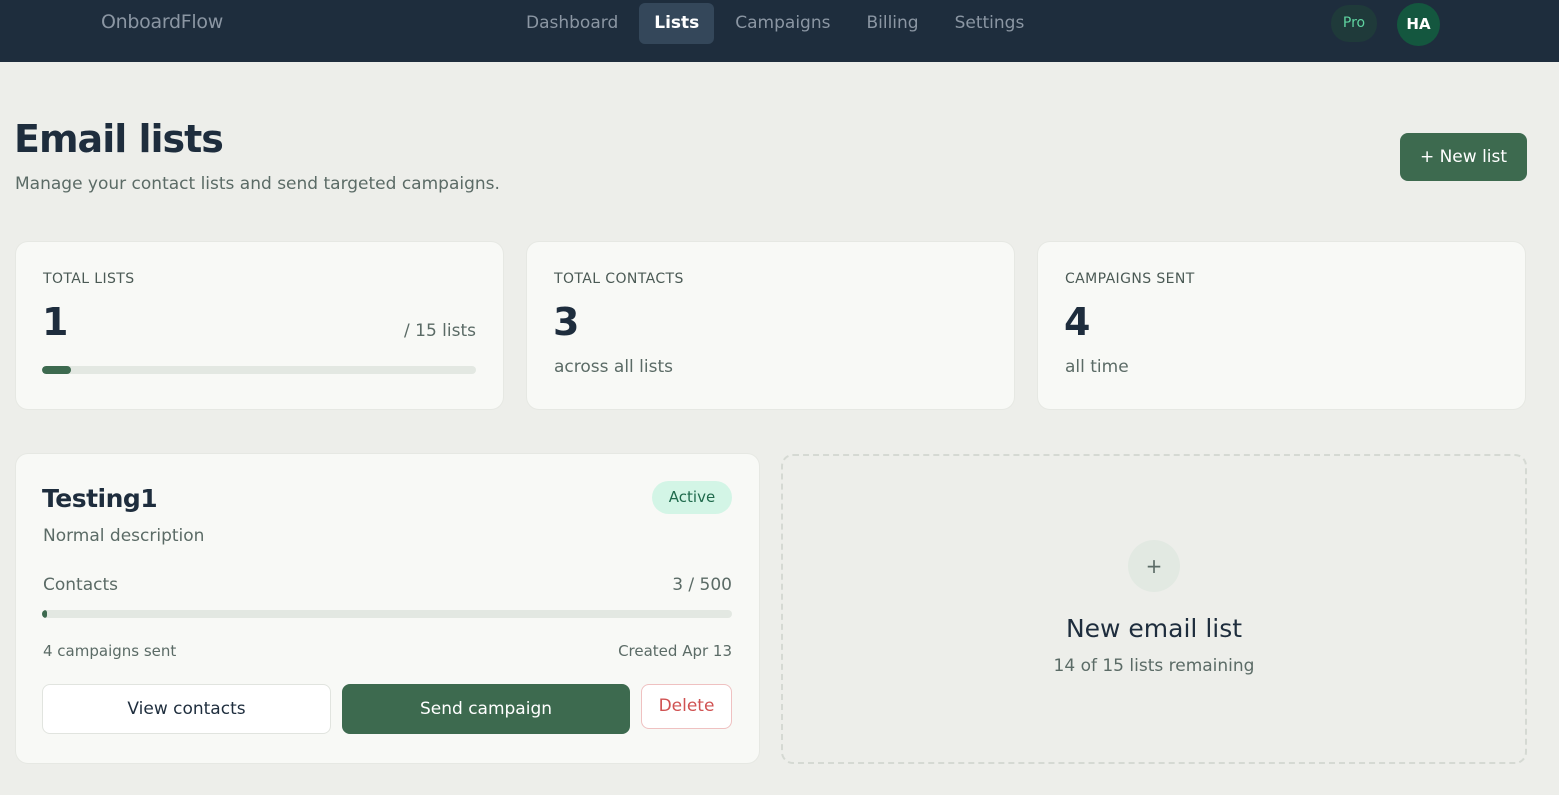 The height and width of the screenshot is (795, 1559). Describe the element at coordinates (782, 23) in the screenshot. I see `nav-tab-campaigns: Campaigns` at that location.